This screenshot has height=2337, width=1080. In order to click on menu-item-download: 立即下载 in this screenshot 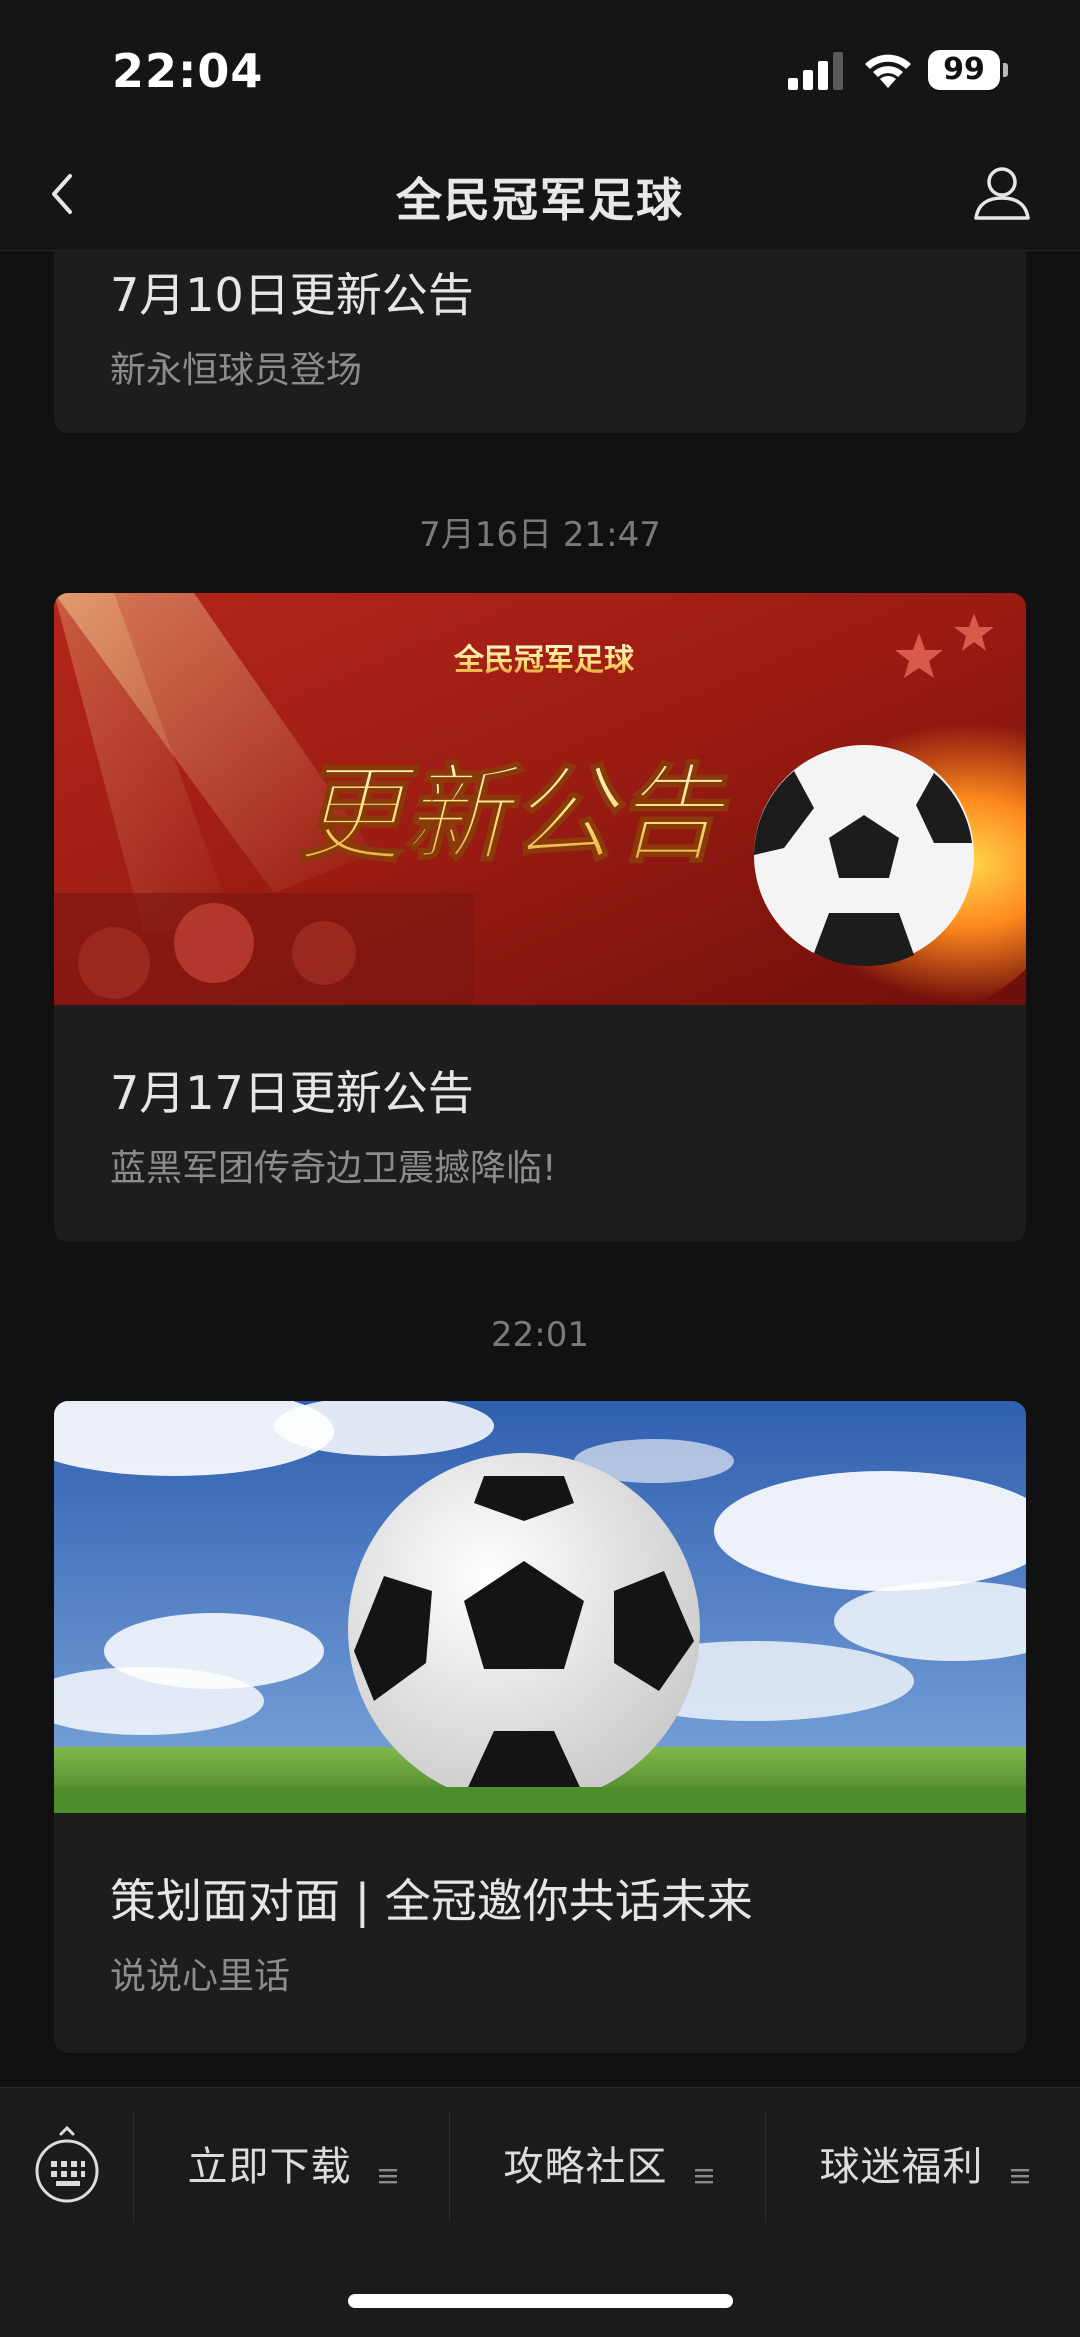, I will do `click(292, 2167)`.